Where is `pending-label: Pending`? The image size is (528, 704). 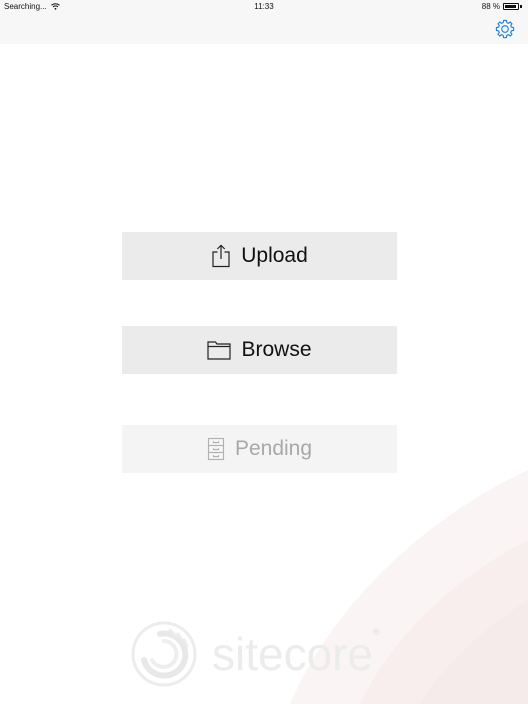
pending-label: Pending is located at coordinates (273, 448).